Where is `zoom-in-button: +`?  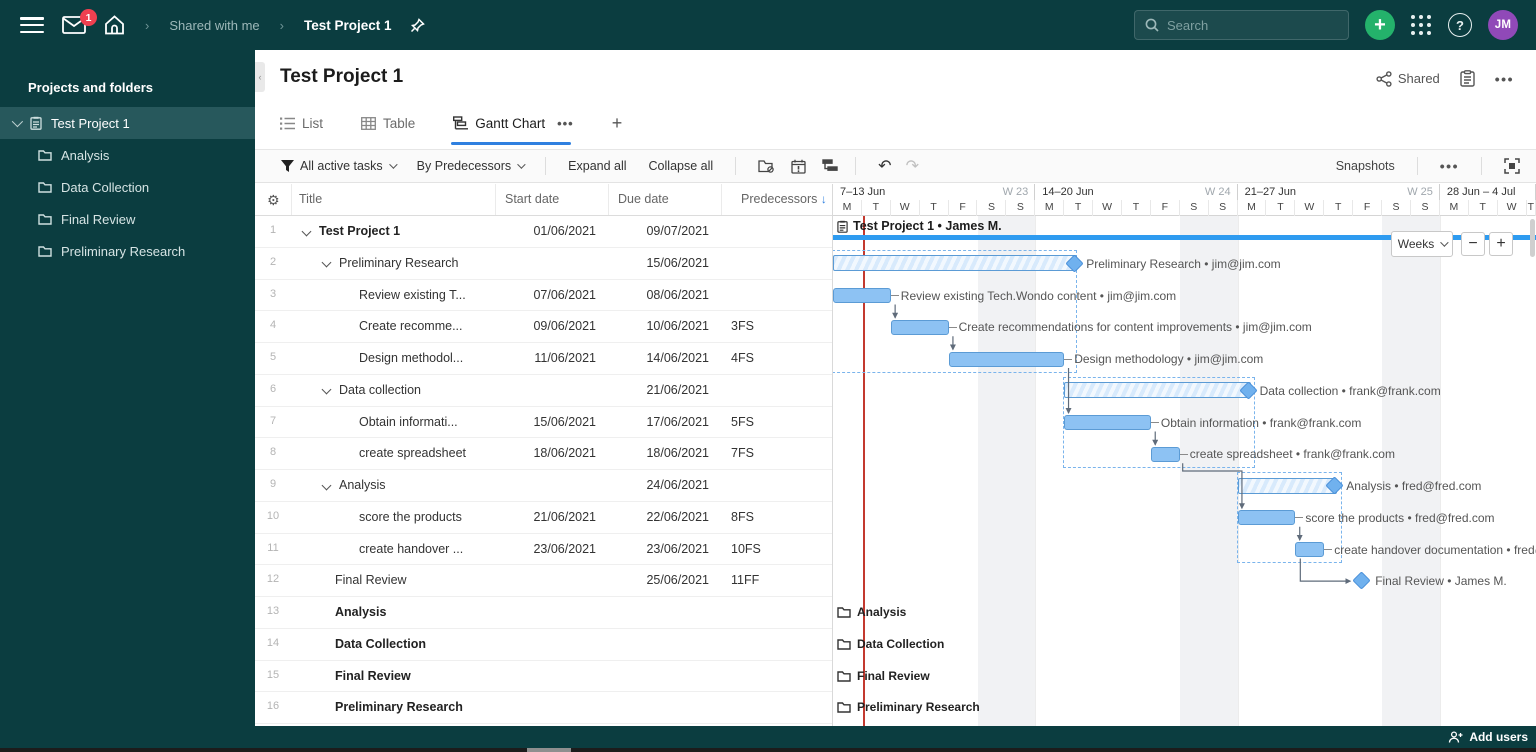 zoom-in-button: + is located at coordinates (1501, 244).